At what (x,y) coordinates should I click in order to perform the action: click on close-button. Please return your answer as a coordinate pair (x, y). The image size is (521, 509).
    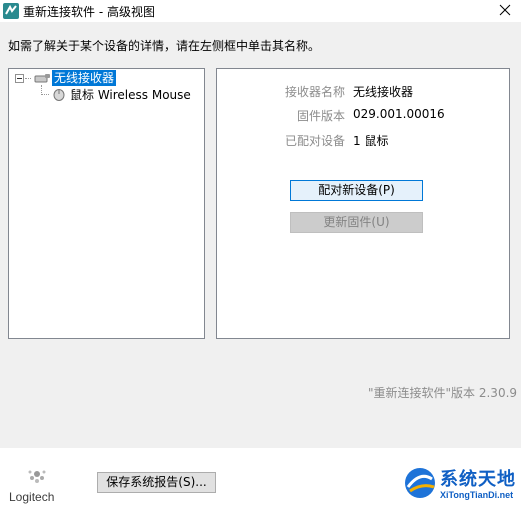
    Looking at the image, I should click on (505, 10).